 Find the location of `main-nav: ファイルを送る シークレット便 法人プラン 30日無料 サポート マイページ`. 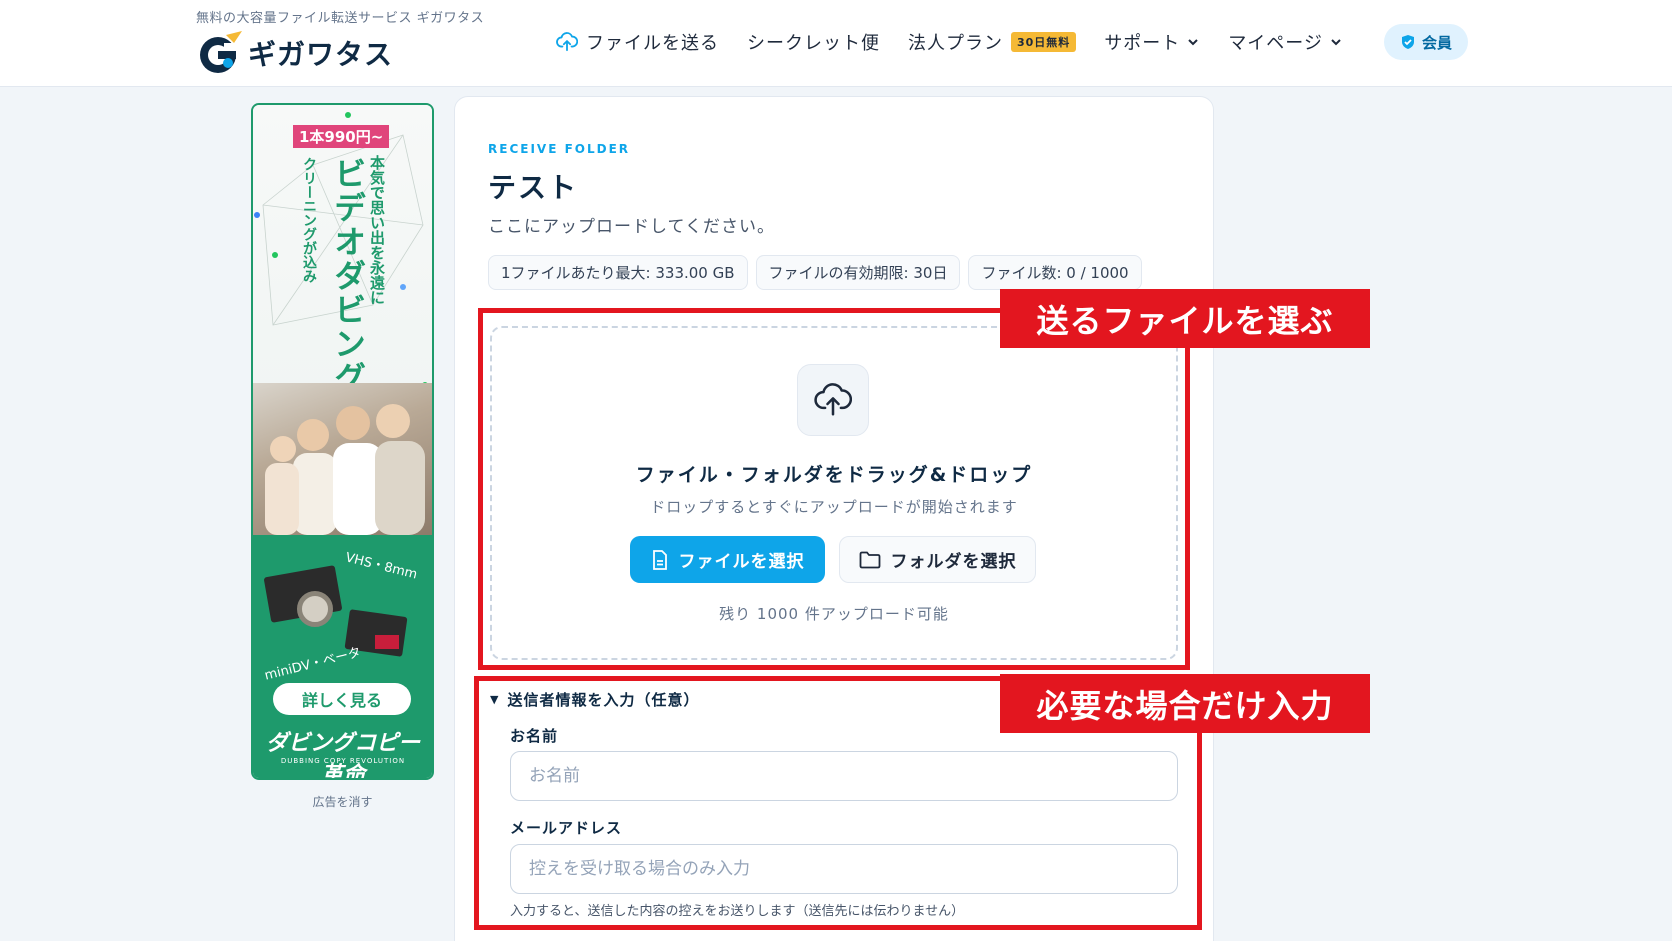

main-nav: ファイルを送る シークレット便 法人プラン 30日無料 サポート マイページ is located at coordinates (963, 42).